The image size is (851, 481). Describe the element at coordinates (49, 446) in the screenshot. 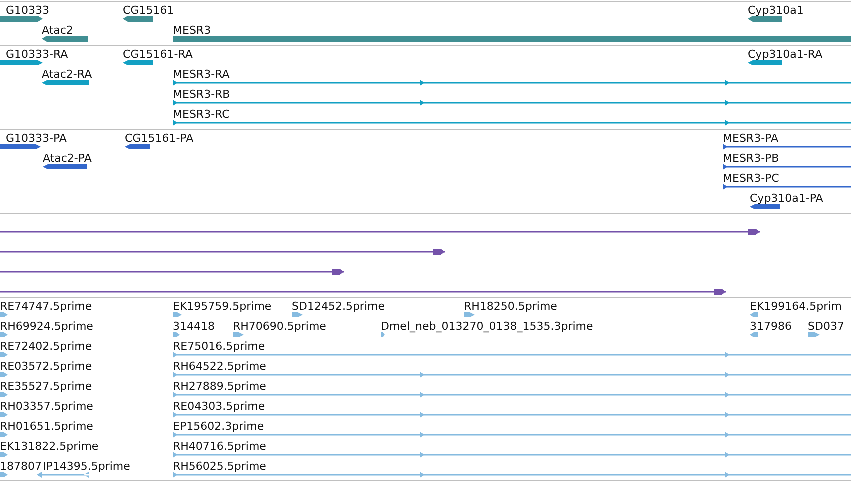

I see `est-label: EK131822.5prime` at that location.